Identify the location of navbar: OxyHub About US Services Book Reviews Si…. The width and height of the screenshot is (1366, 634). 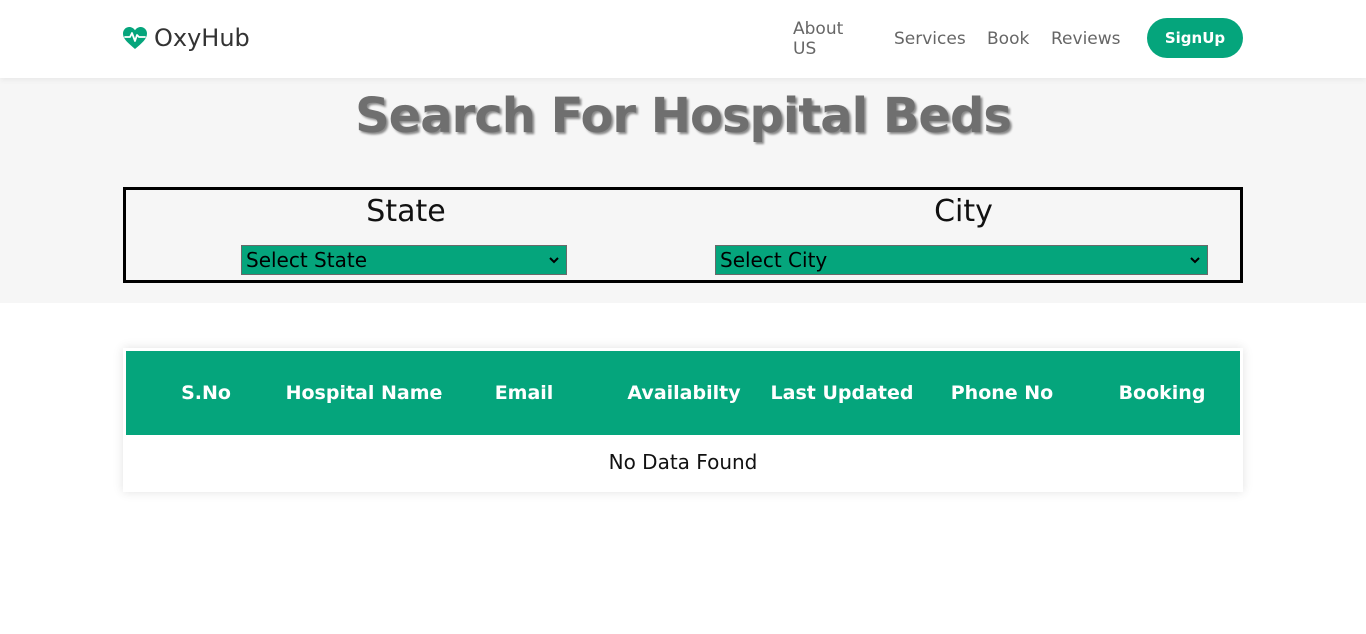
(683, 39).